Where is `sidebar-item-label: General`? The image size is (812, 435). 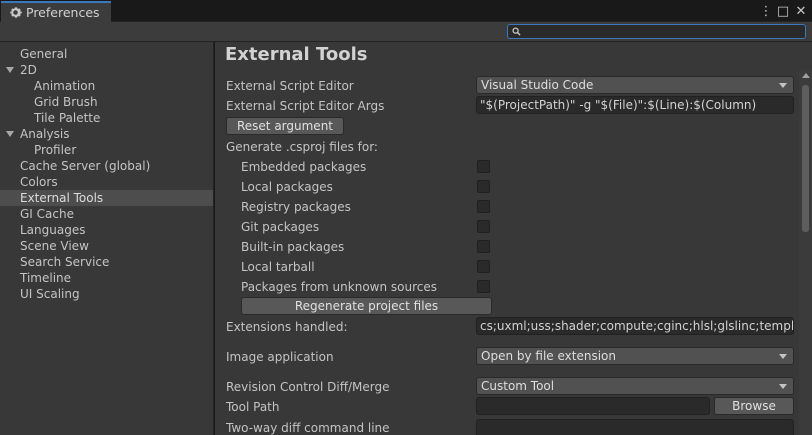 sidebar-item-label: General is located at coordinates (44, 54).